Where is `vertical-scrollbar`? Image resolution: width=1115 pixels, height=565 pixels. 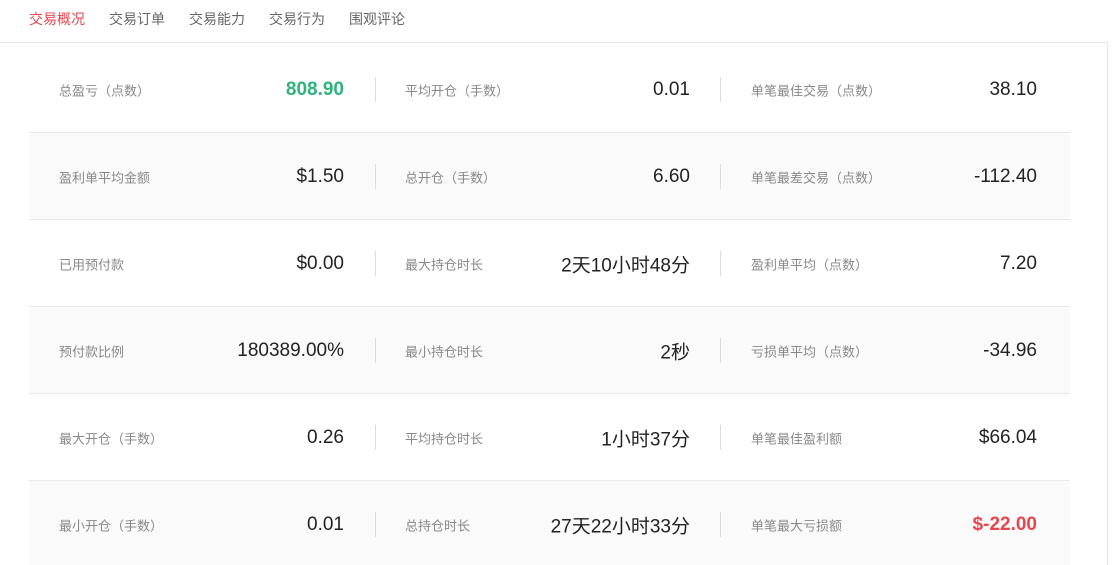
vertical-scrollbar is located at coordinates (1111, 304).